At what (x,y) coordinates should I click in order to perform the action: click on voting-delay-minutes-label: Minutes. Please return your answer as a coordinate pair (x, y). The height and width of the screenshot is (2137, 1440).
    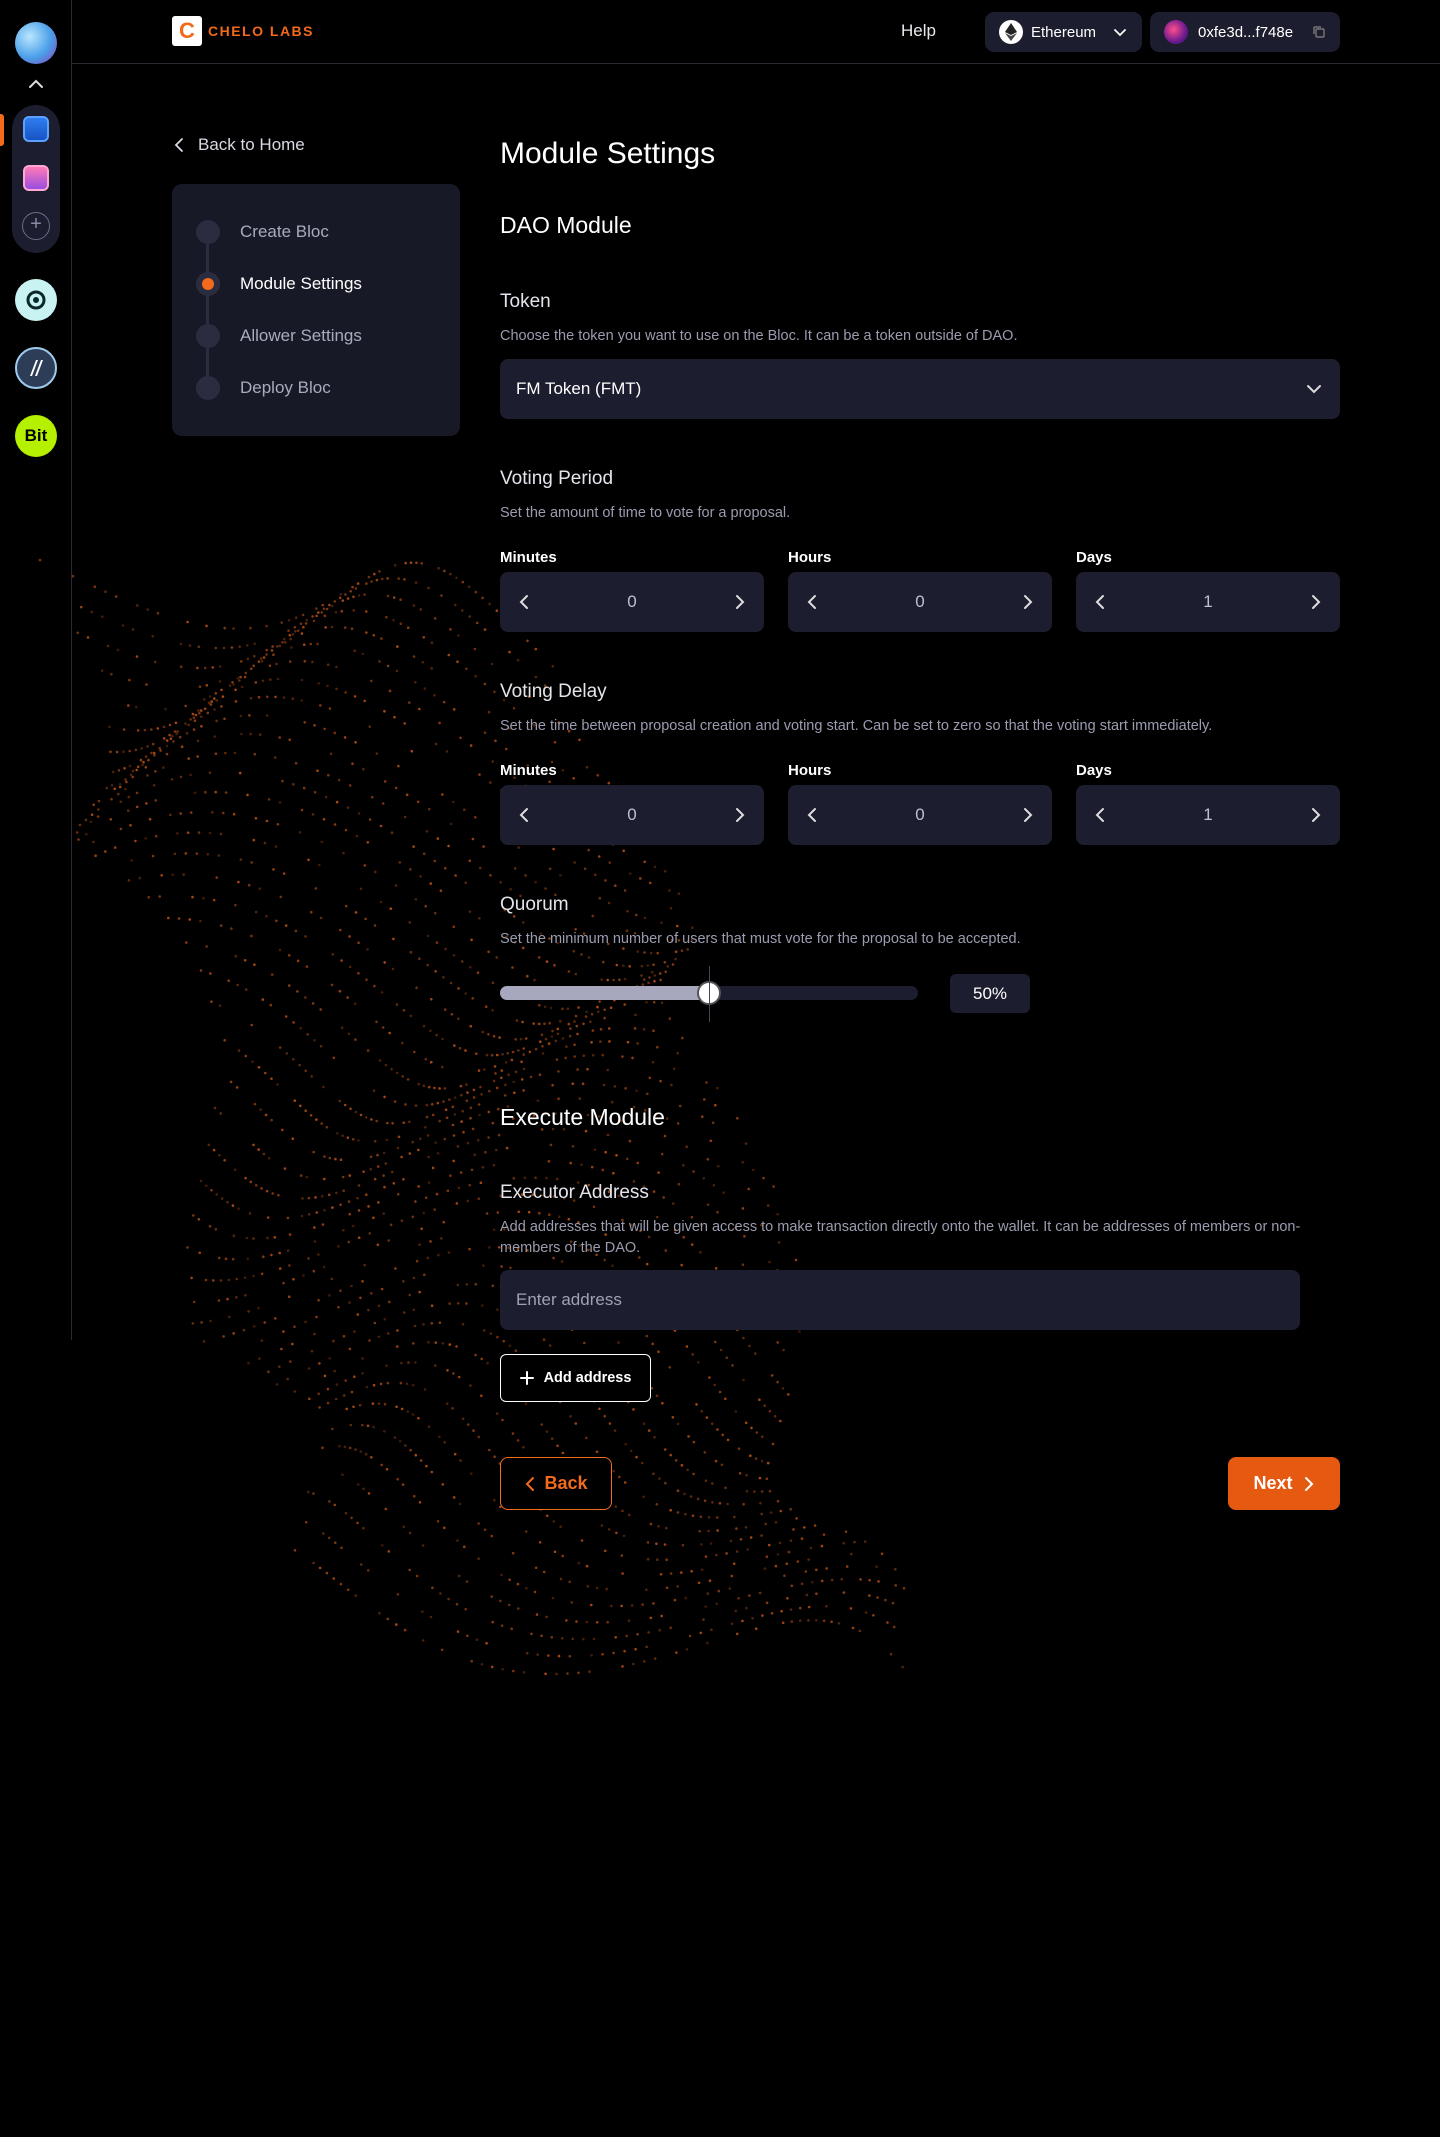
    Looking at the image, I should click on (528, 770).